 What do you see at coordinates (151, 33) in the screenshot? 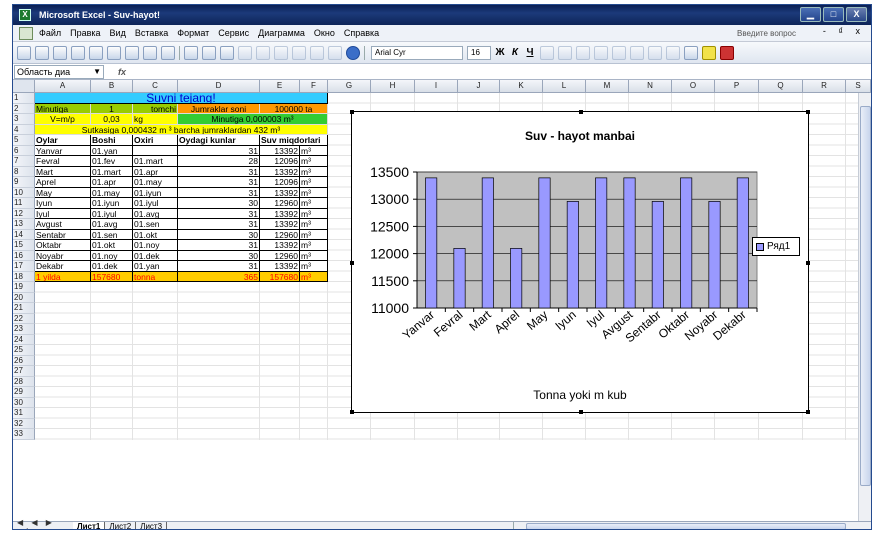
I see `menu-insert: Вставка` at bounding box center [151, 33].